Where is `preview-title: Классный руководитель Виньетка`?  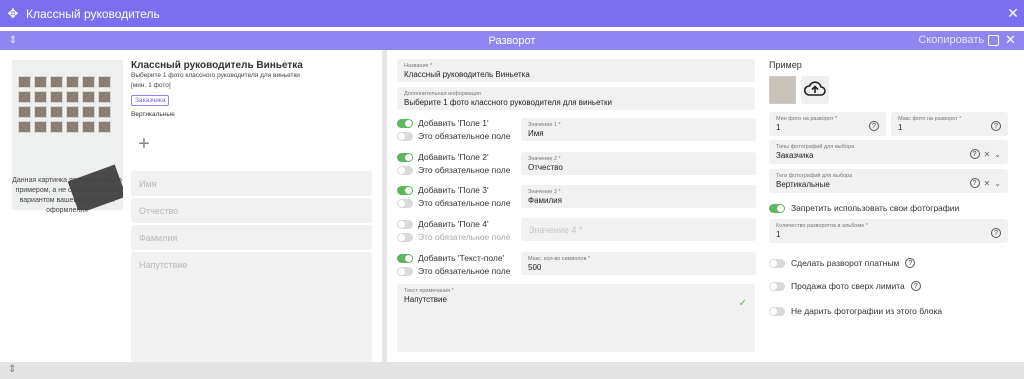
preview-title: Классный руководитель Виньетка is located at coordinates (217, 65).